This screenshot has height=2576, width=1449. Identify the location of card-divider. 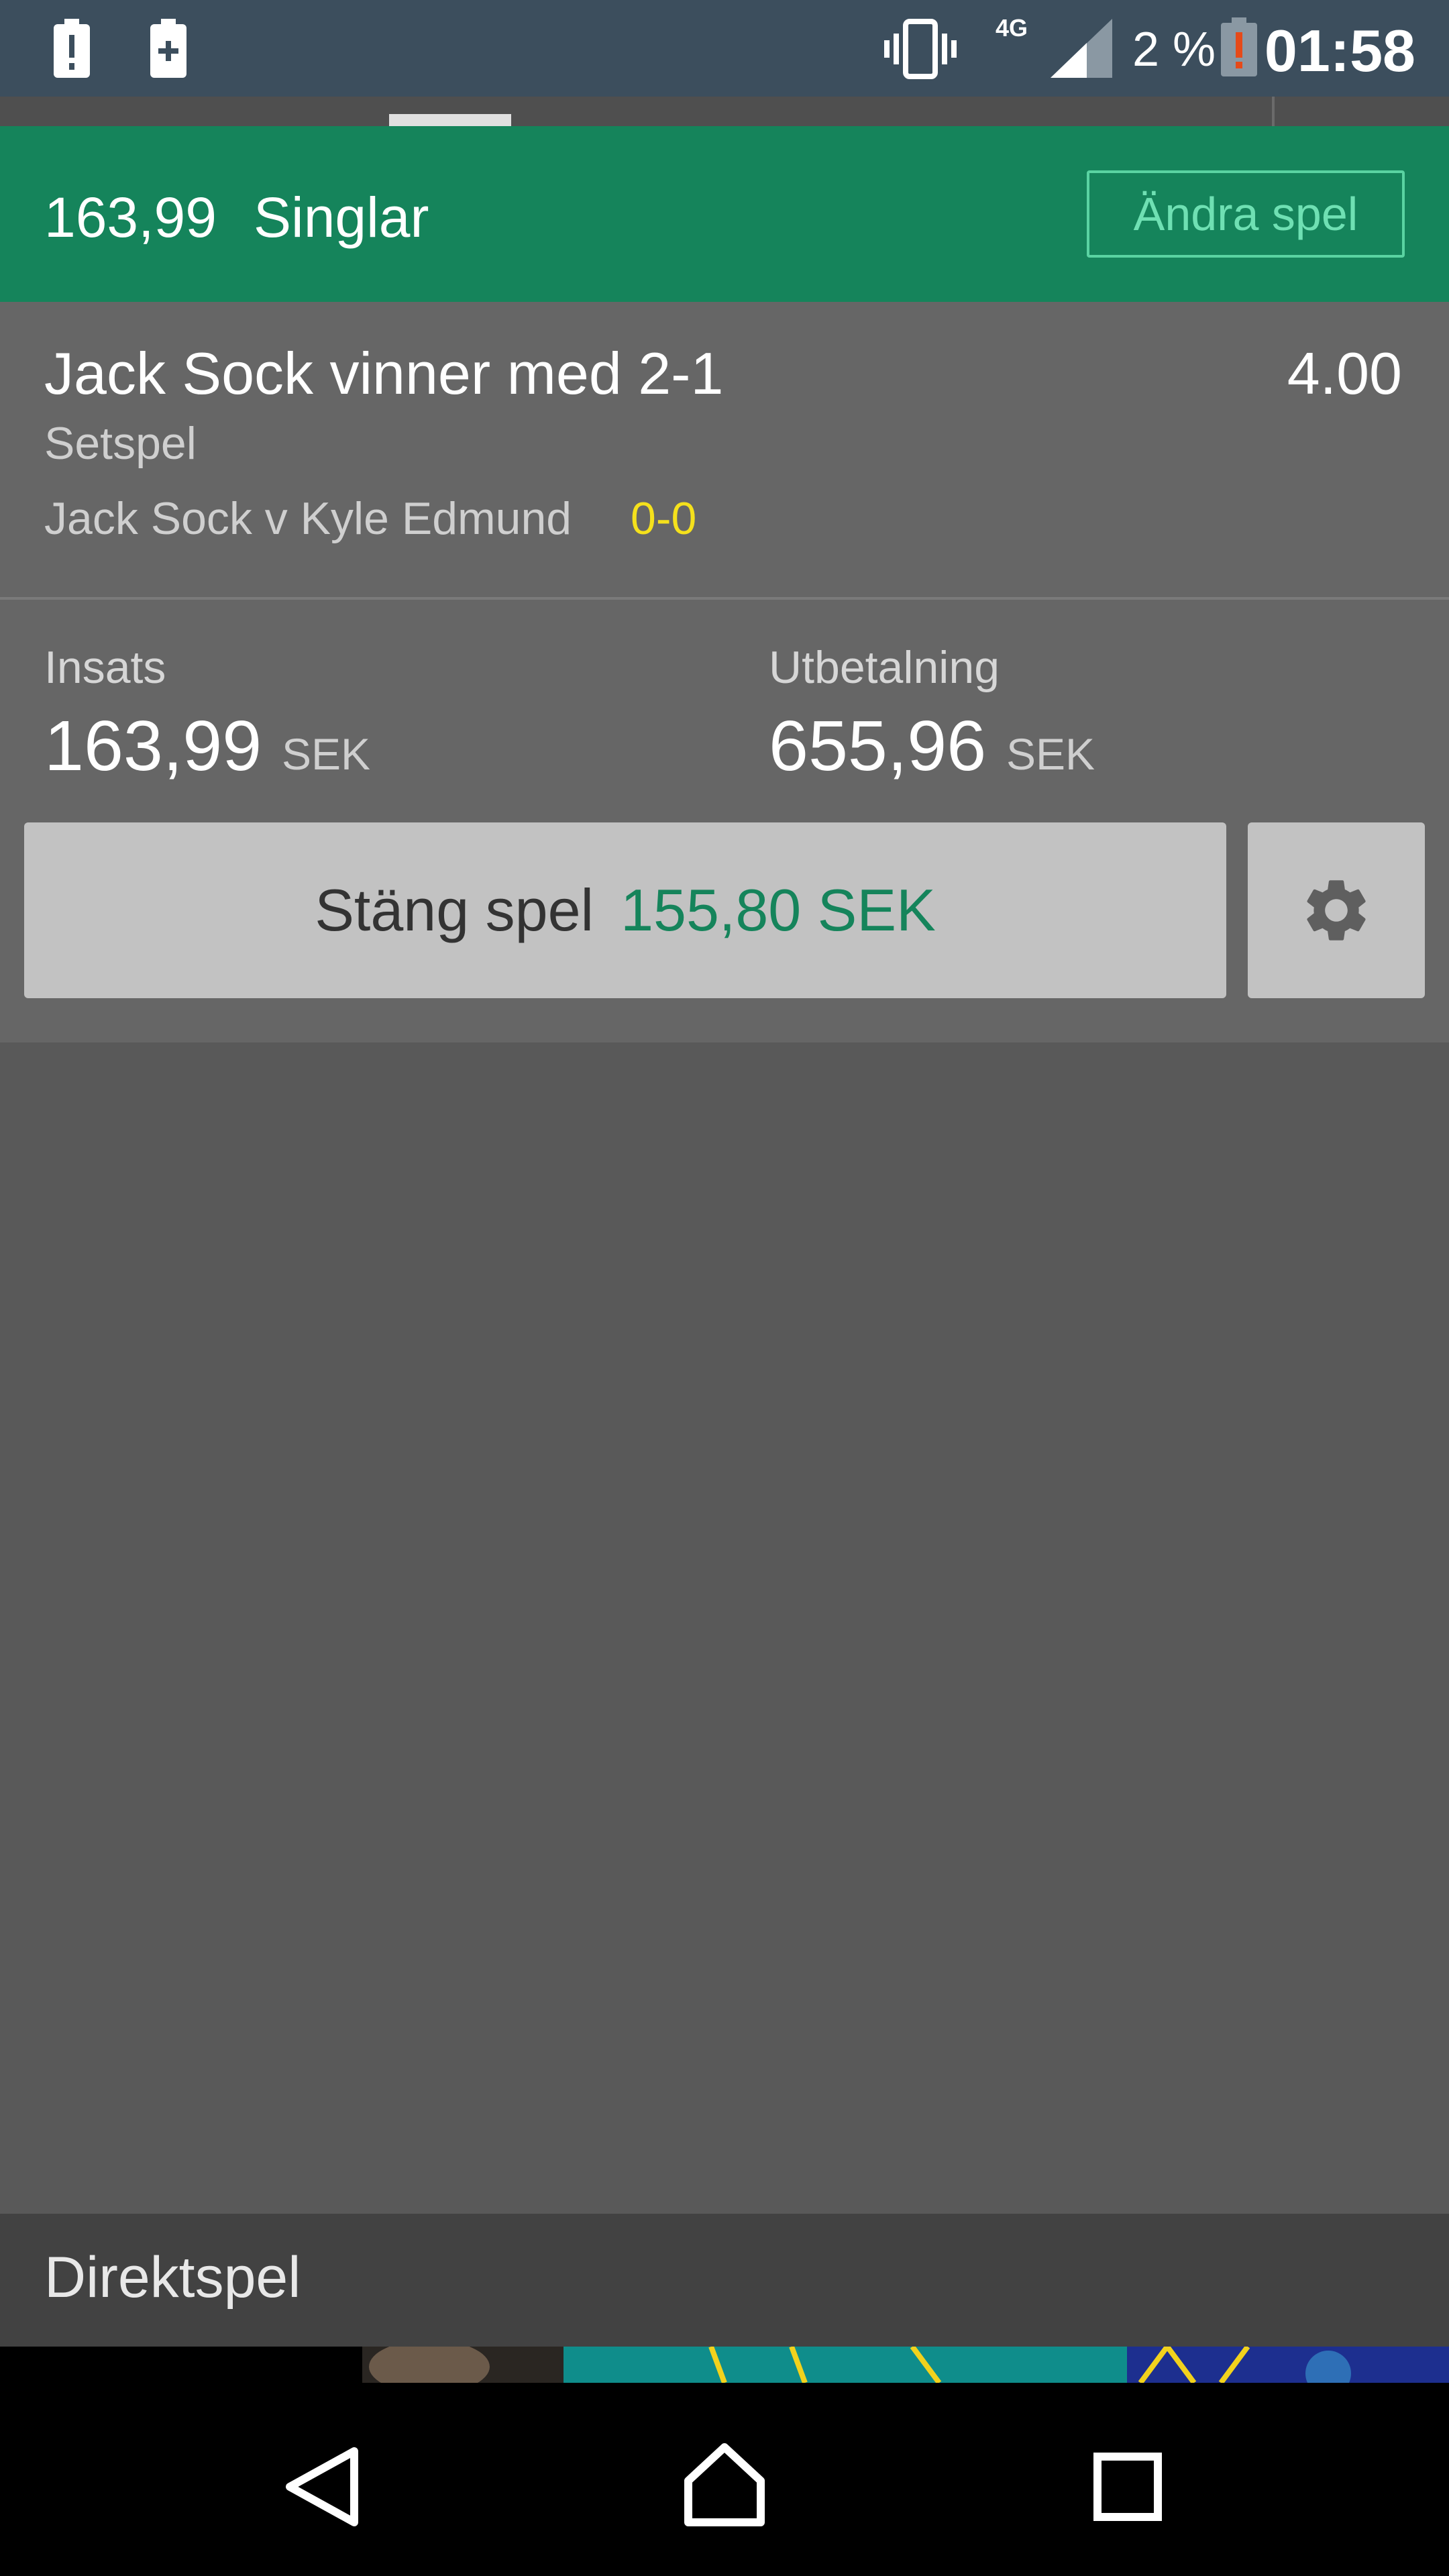
(724, 598).